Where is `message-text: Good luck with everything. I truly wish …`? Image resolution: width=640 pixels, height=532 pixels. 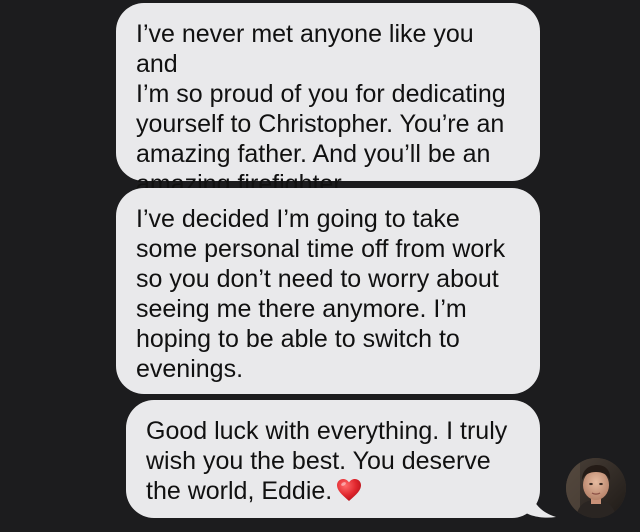 message-text: Good luck with everything. I truly wish … is located at coordinates (334, 461).